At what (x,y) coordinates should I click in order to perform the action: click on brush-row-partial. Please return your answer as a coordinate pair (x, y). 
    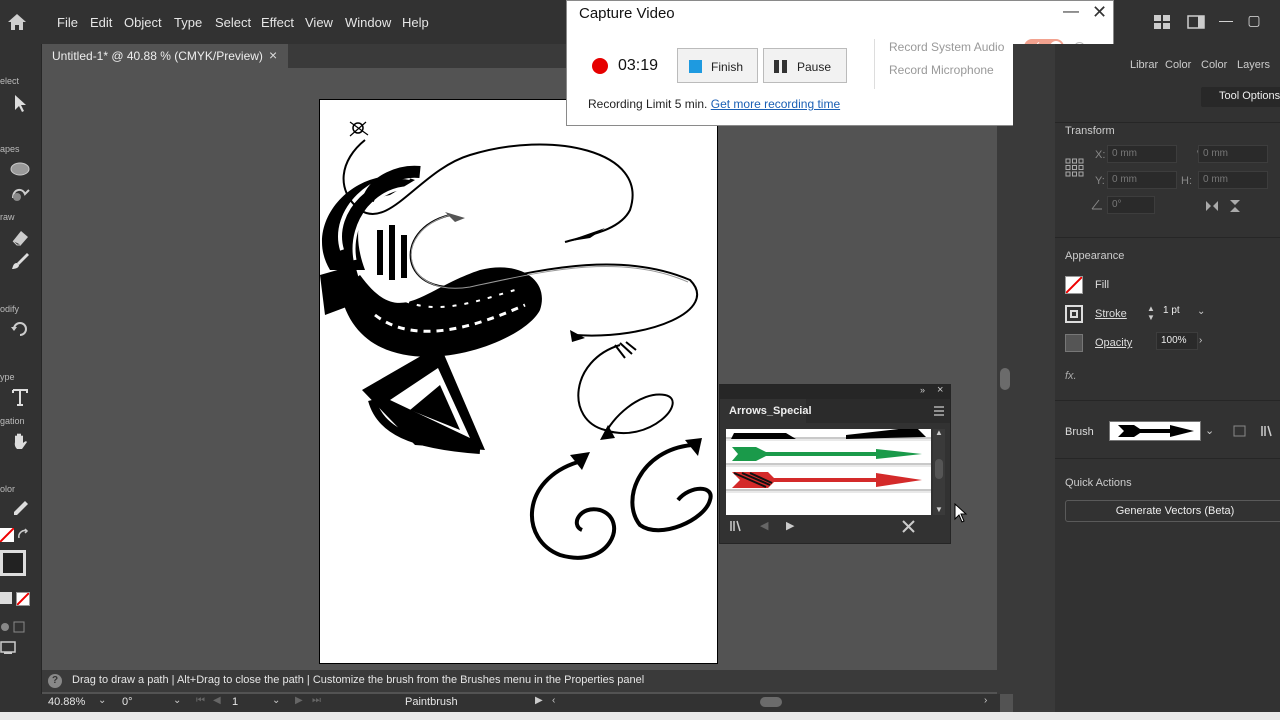
    Looking at the image, I should click on (828, 504).